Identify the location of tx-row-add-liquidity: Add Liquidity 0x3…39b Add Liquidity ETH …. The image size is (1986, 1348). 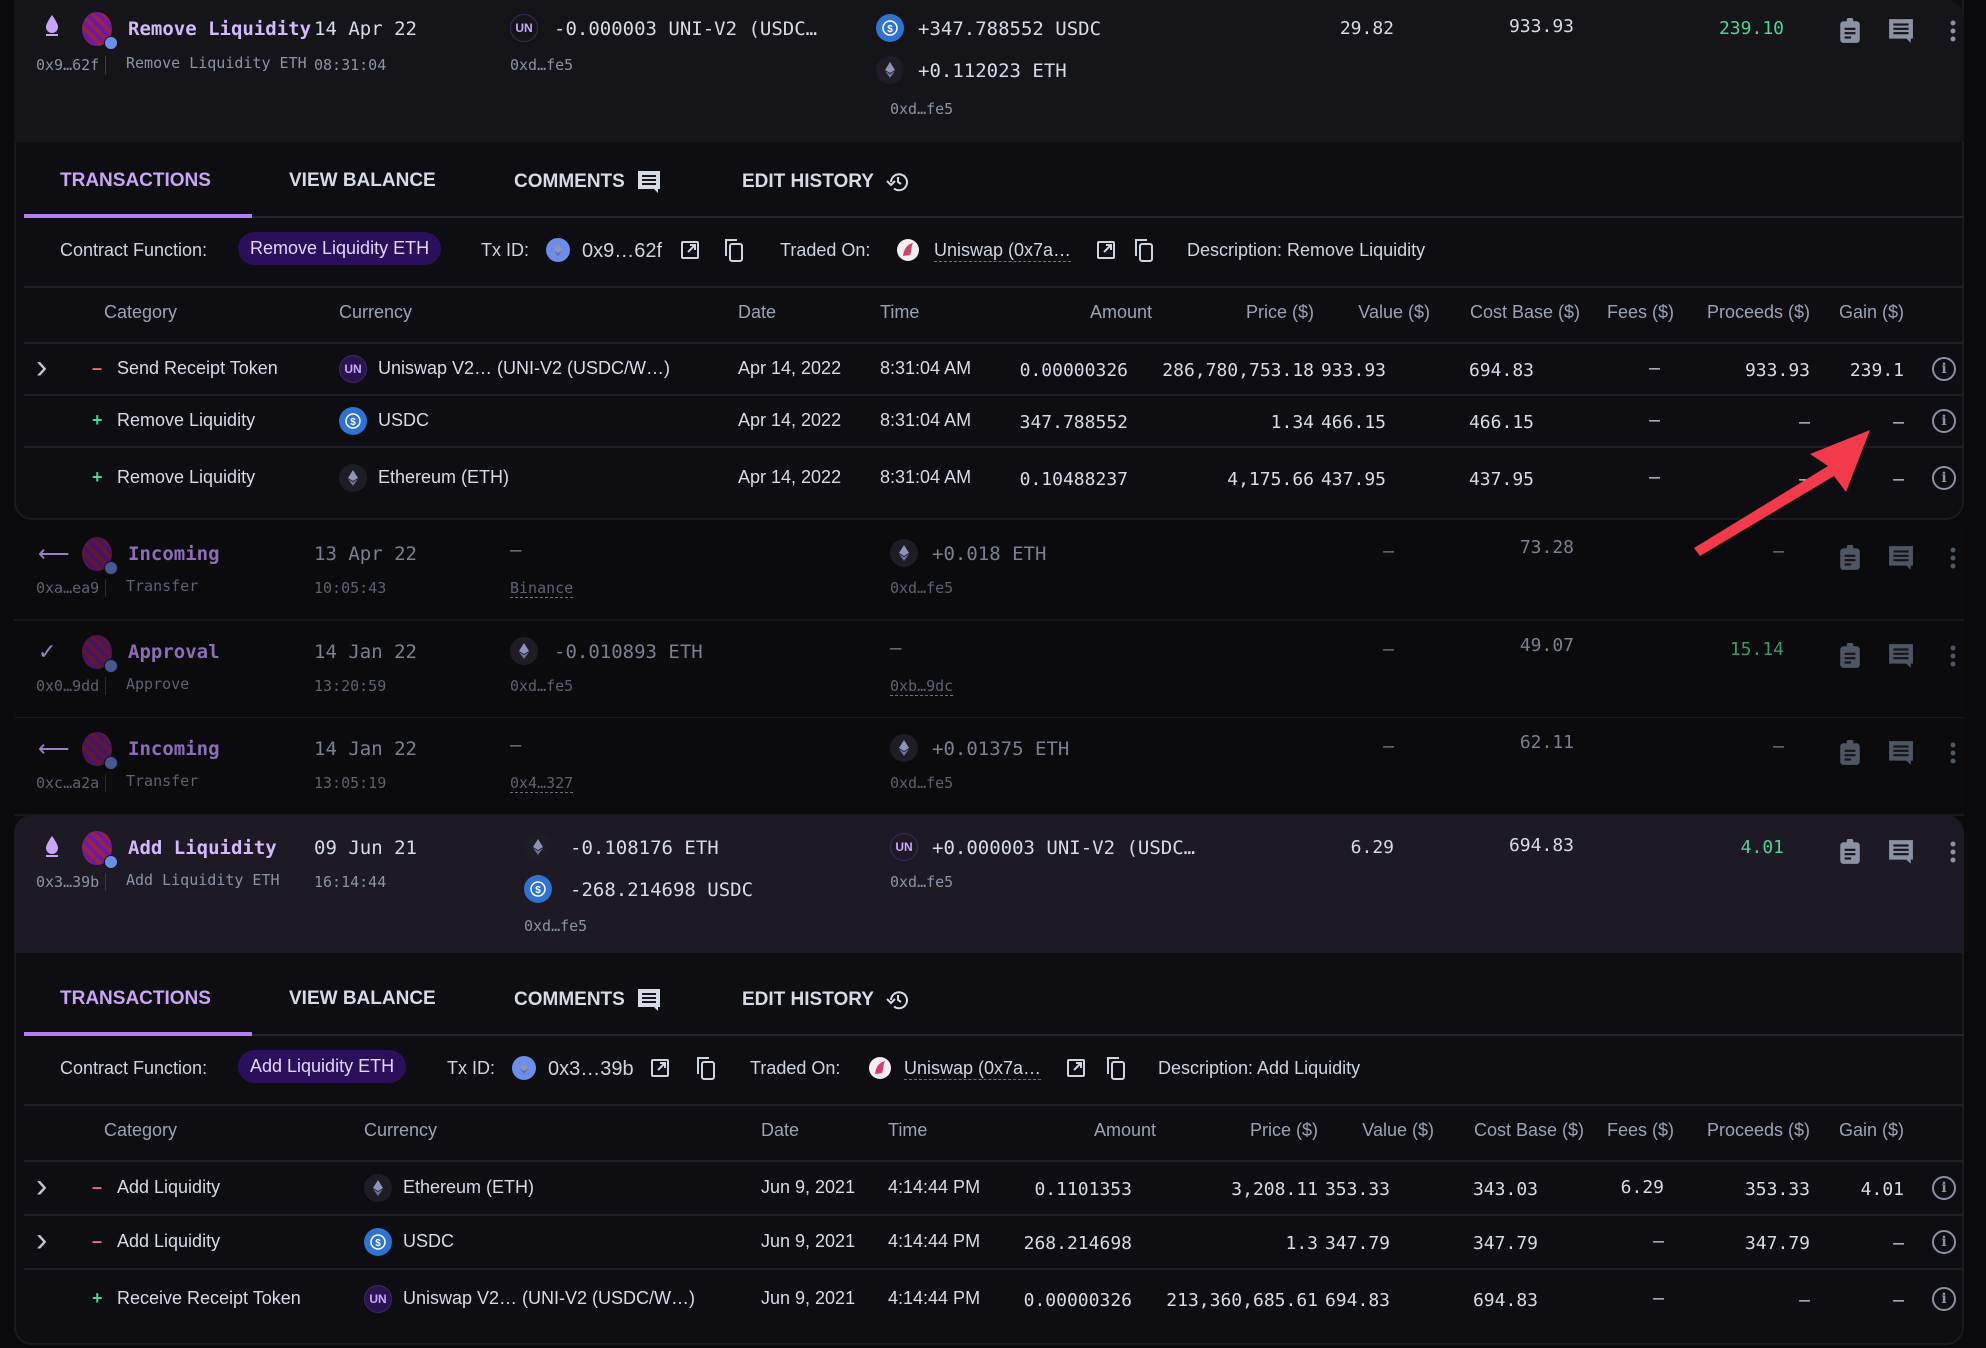
(989, 885).